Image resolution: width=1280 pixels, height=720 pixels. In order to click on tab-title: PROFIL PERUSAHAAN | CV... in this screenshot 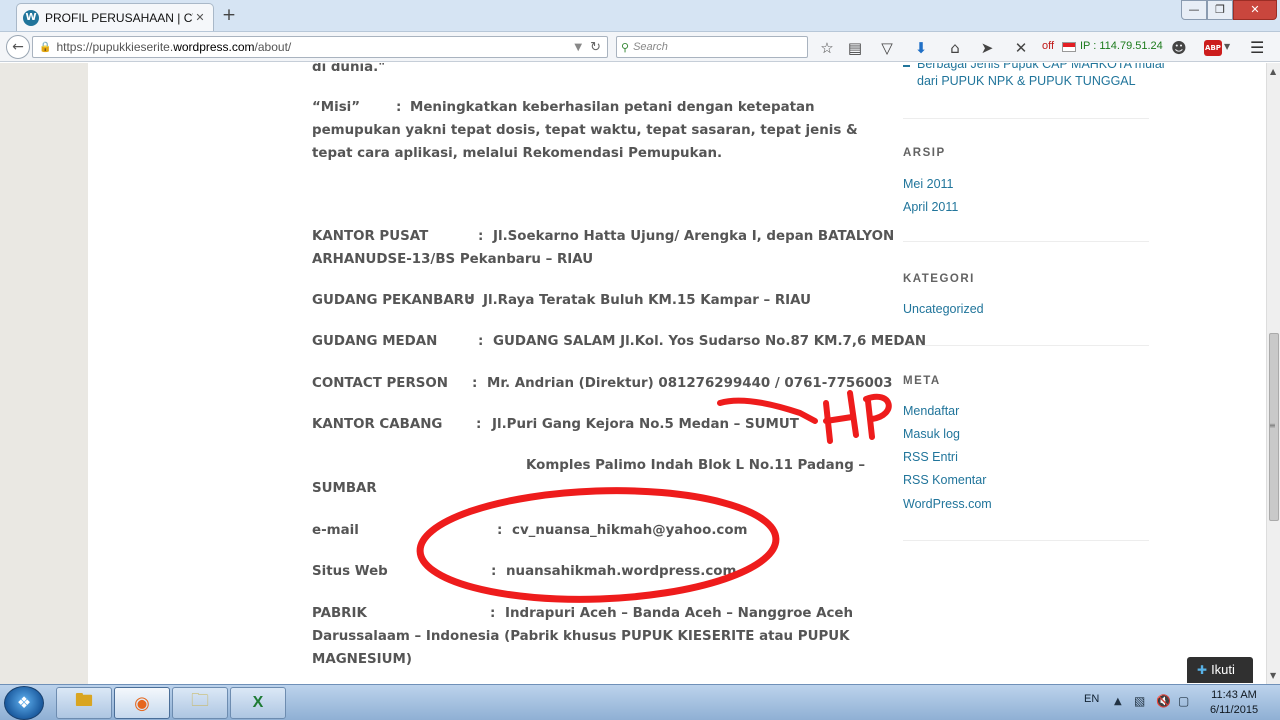, I will do `click(119, 17)`.